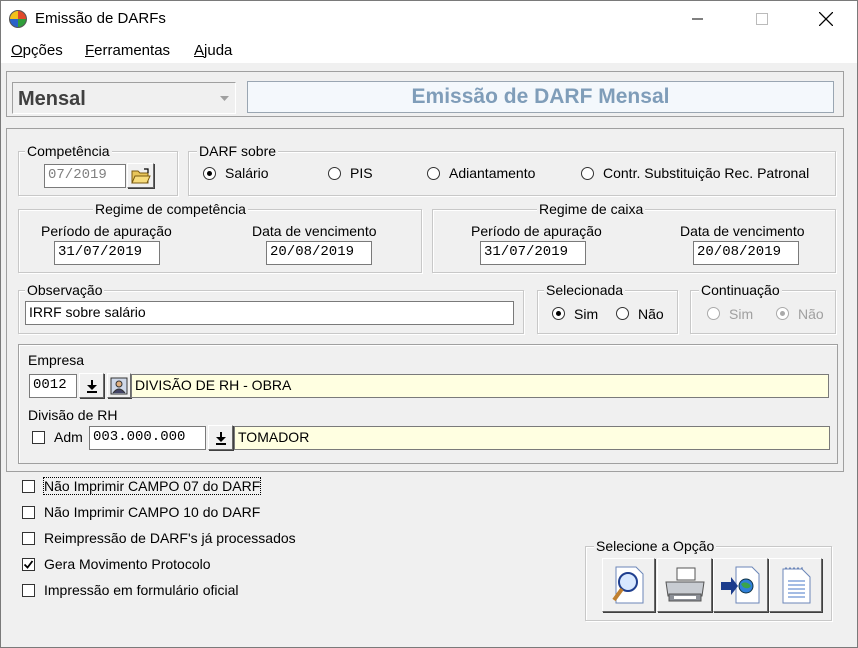 This screenshot has height=648, width=858. I want to click on divisao-name-field: TOMADOR, so click(532, 438).